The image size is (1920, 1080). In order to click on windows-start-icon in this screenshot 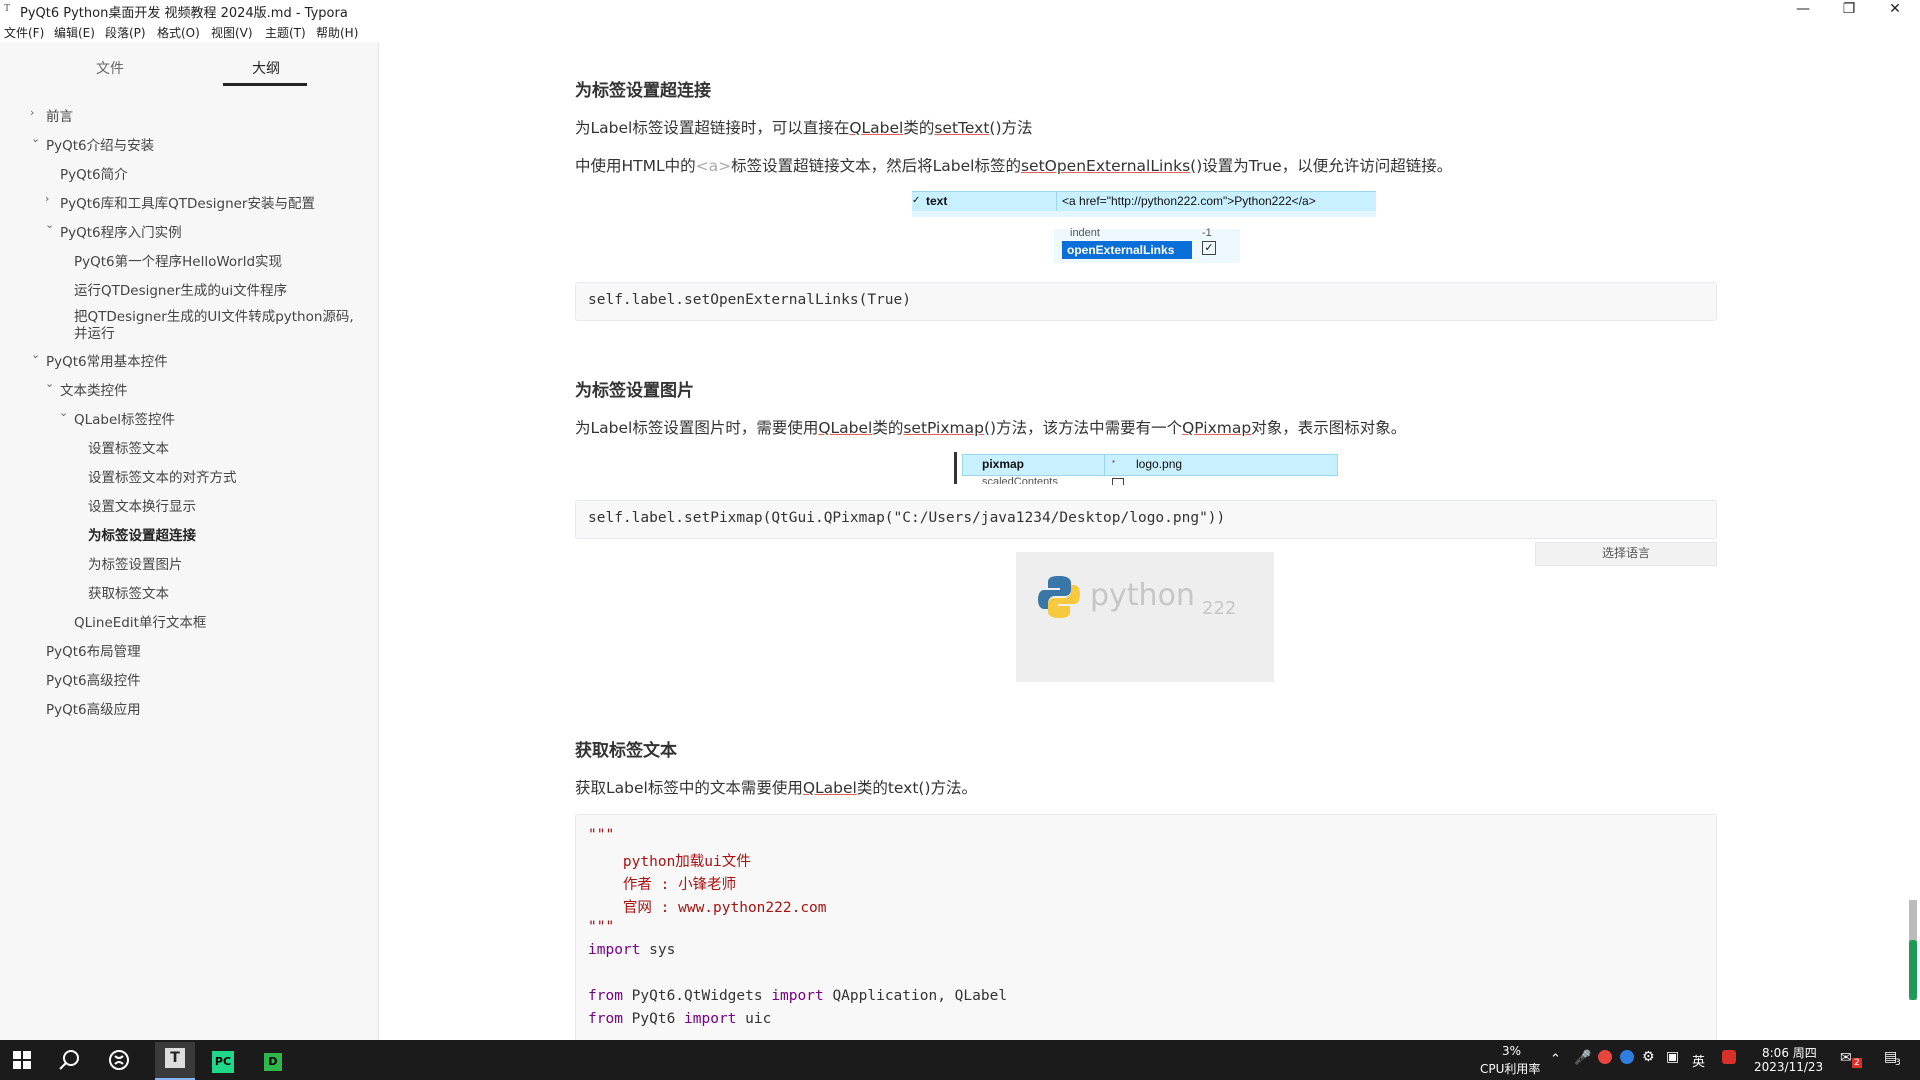, I will do `click(22, 1060)`.